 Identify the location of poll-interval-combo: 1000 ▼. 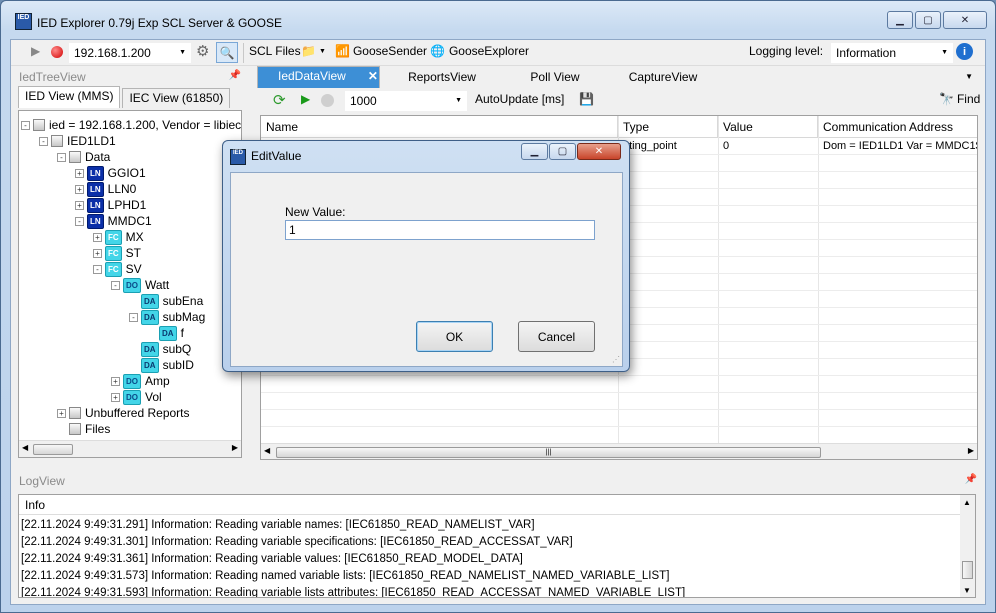
(406, 101).